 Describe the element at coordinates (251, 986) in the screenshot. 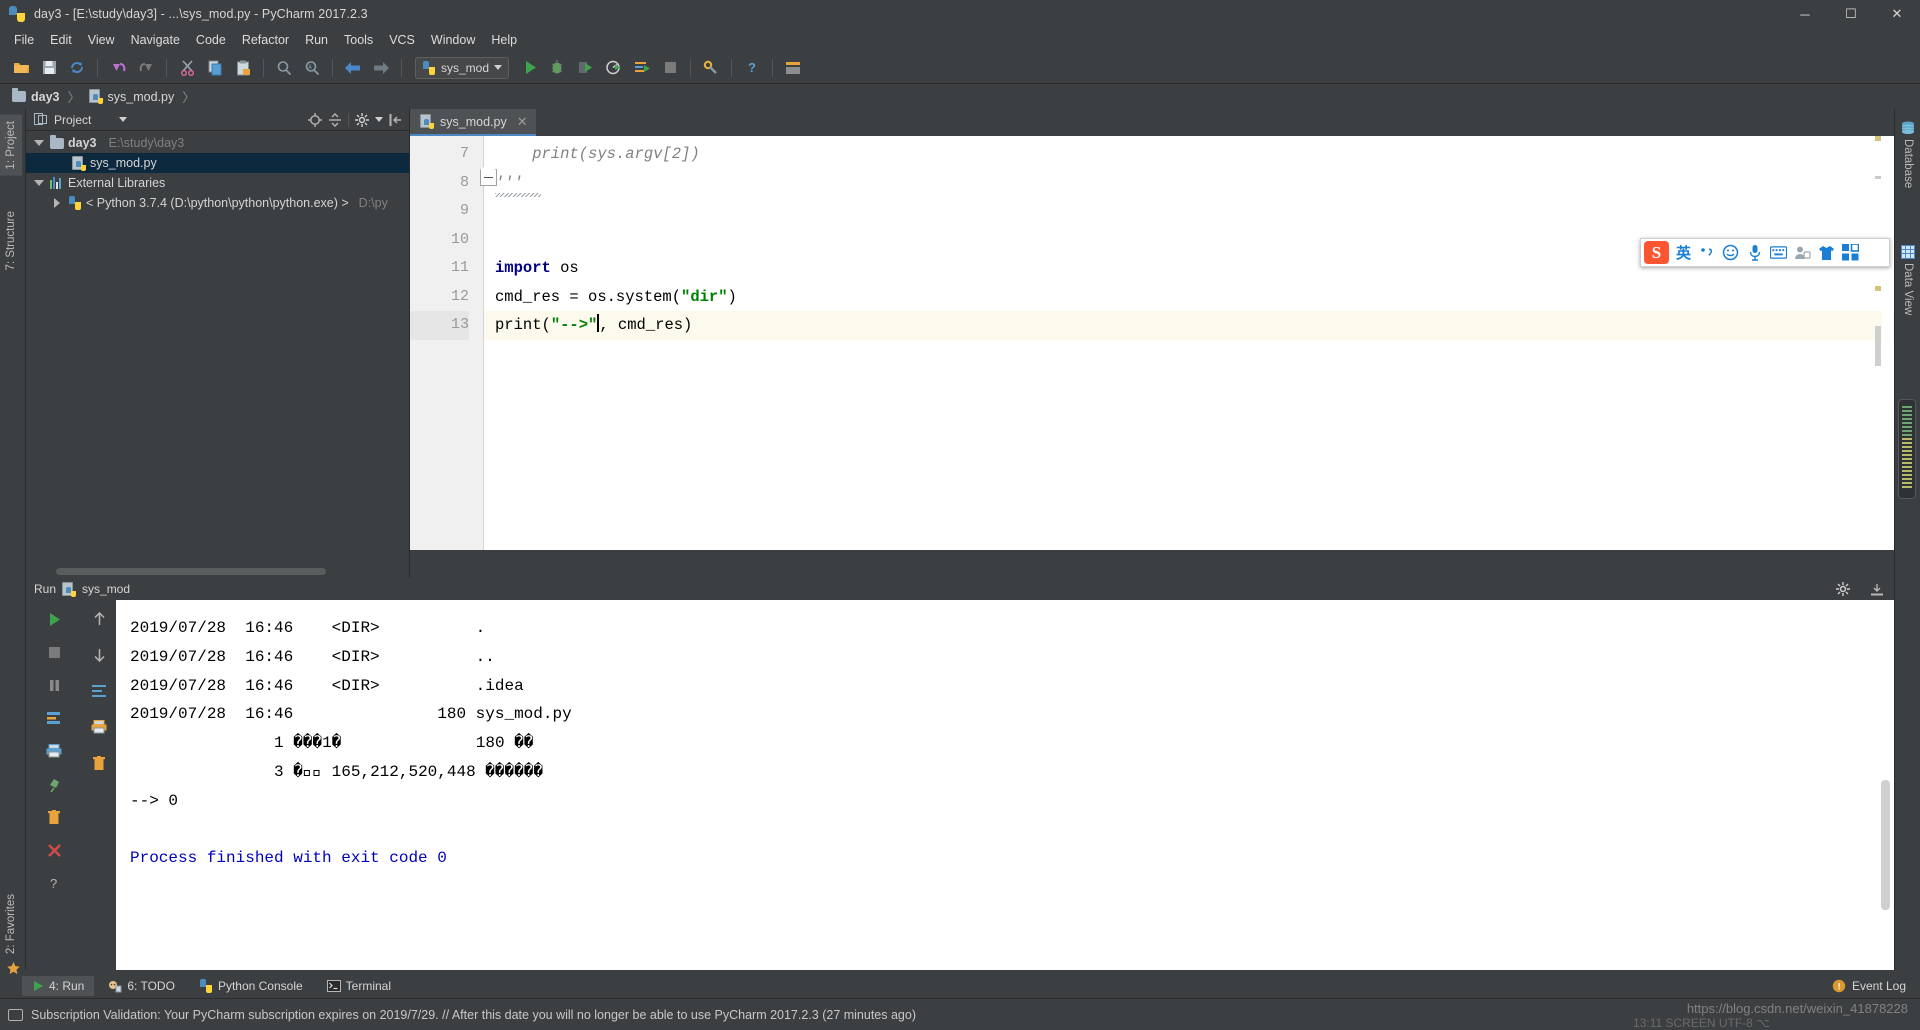

I see `tab-python-console: Python Console` at that location.